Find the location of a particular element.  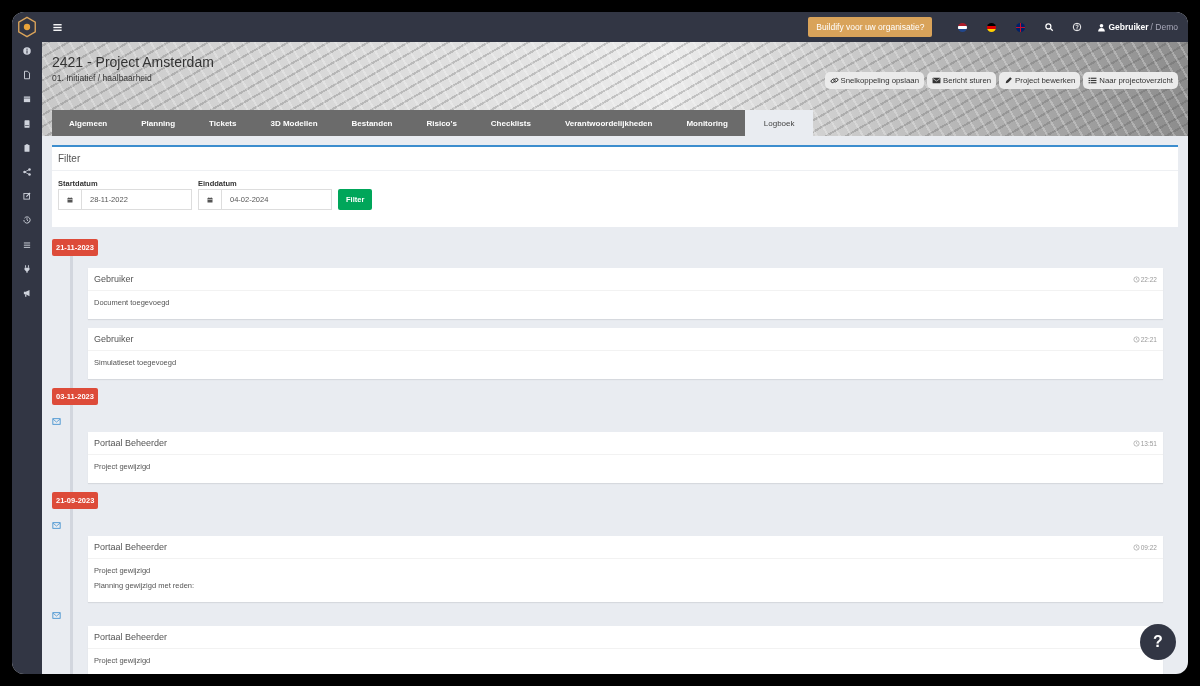

tab: Checklists is located at coordinates (510, 123).